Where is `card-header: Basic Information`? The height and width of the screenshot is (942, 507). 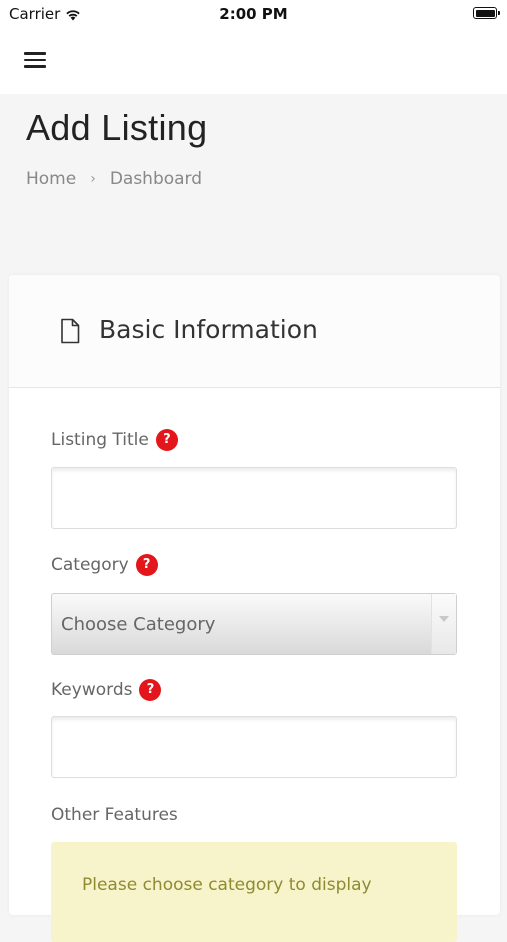 card-header: Basic Information is located at coordinates (254, 331).